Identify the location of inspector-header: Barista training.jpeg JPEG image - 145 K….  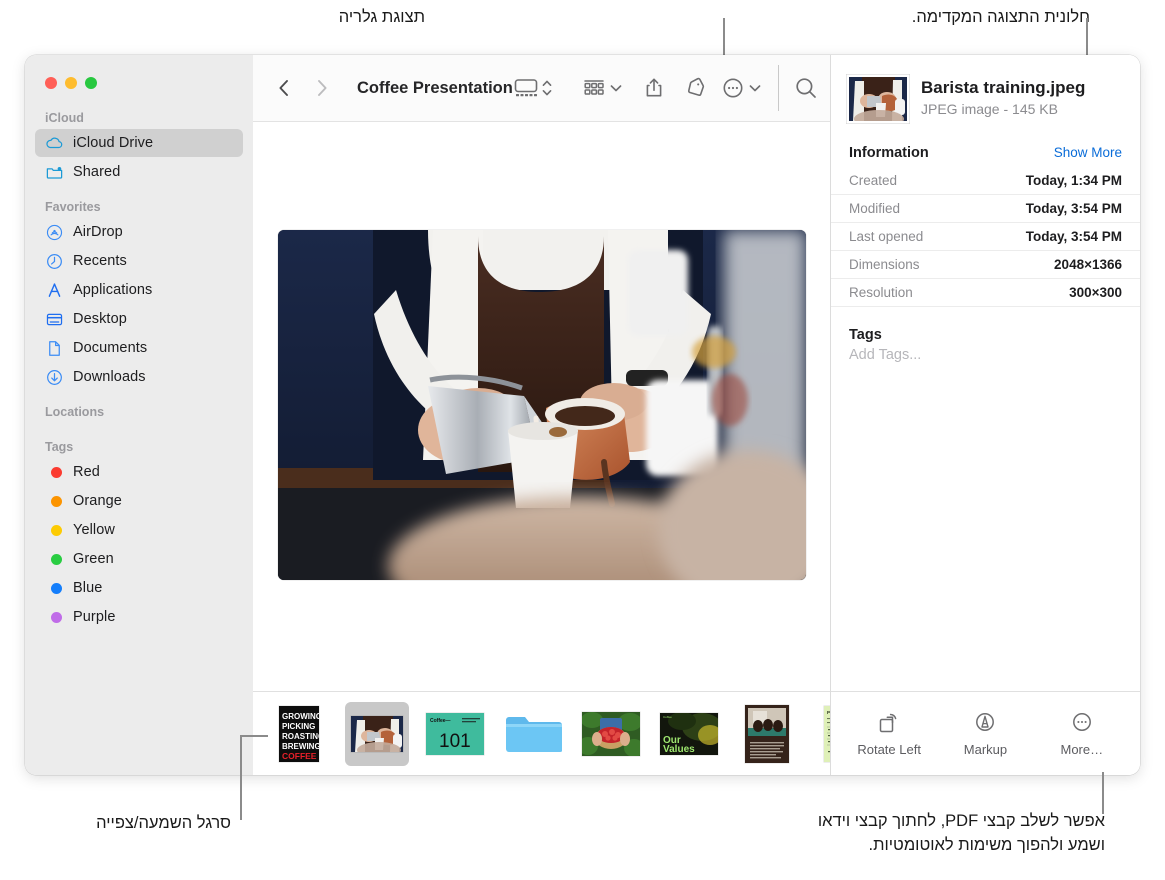
(985, 88).